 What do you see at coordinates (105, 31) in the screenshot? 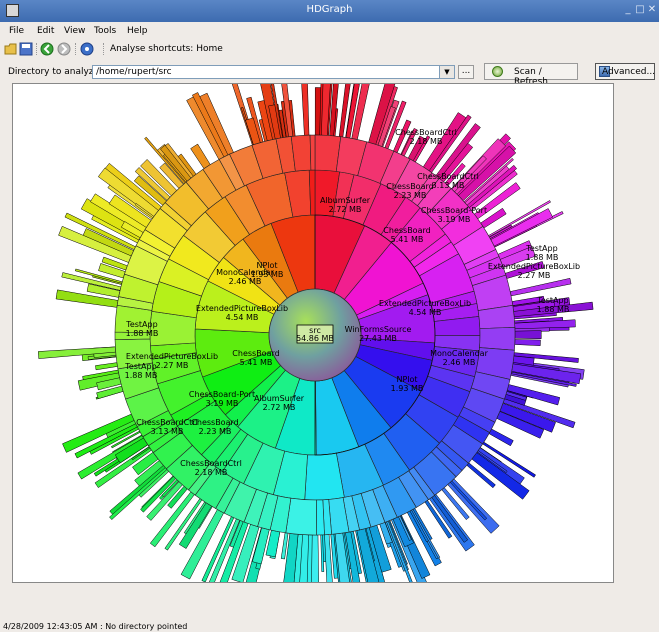
I see `menu-tools: Tools` at bounding box center [105, 31].